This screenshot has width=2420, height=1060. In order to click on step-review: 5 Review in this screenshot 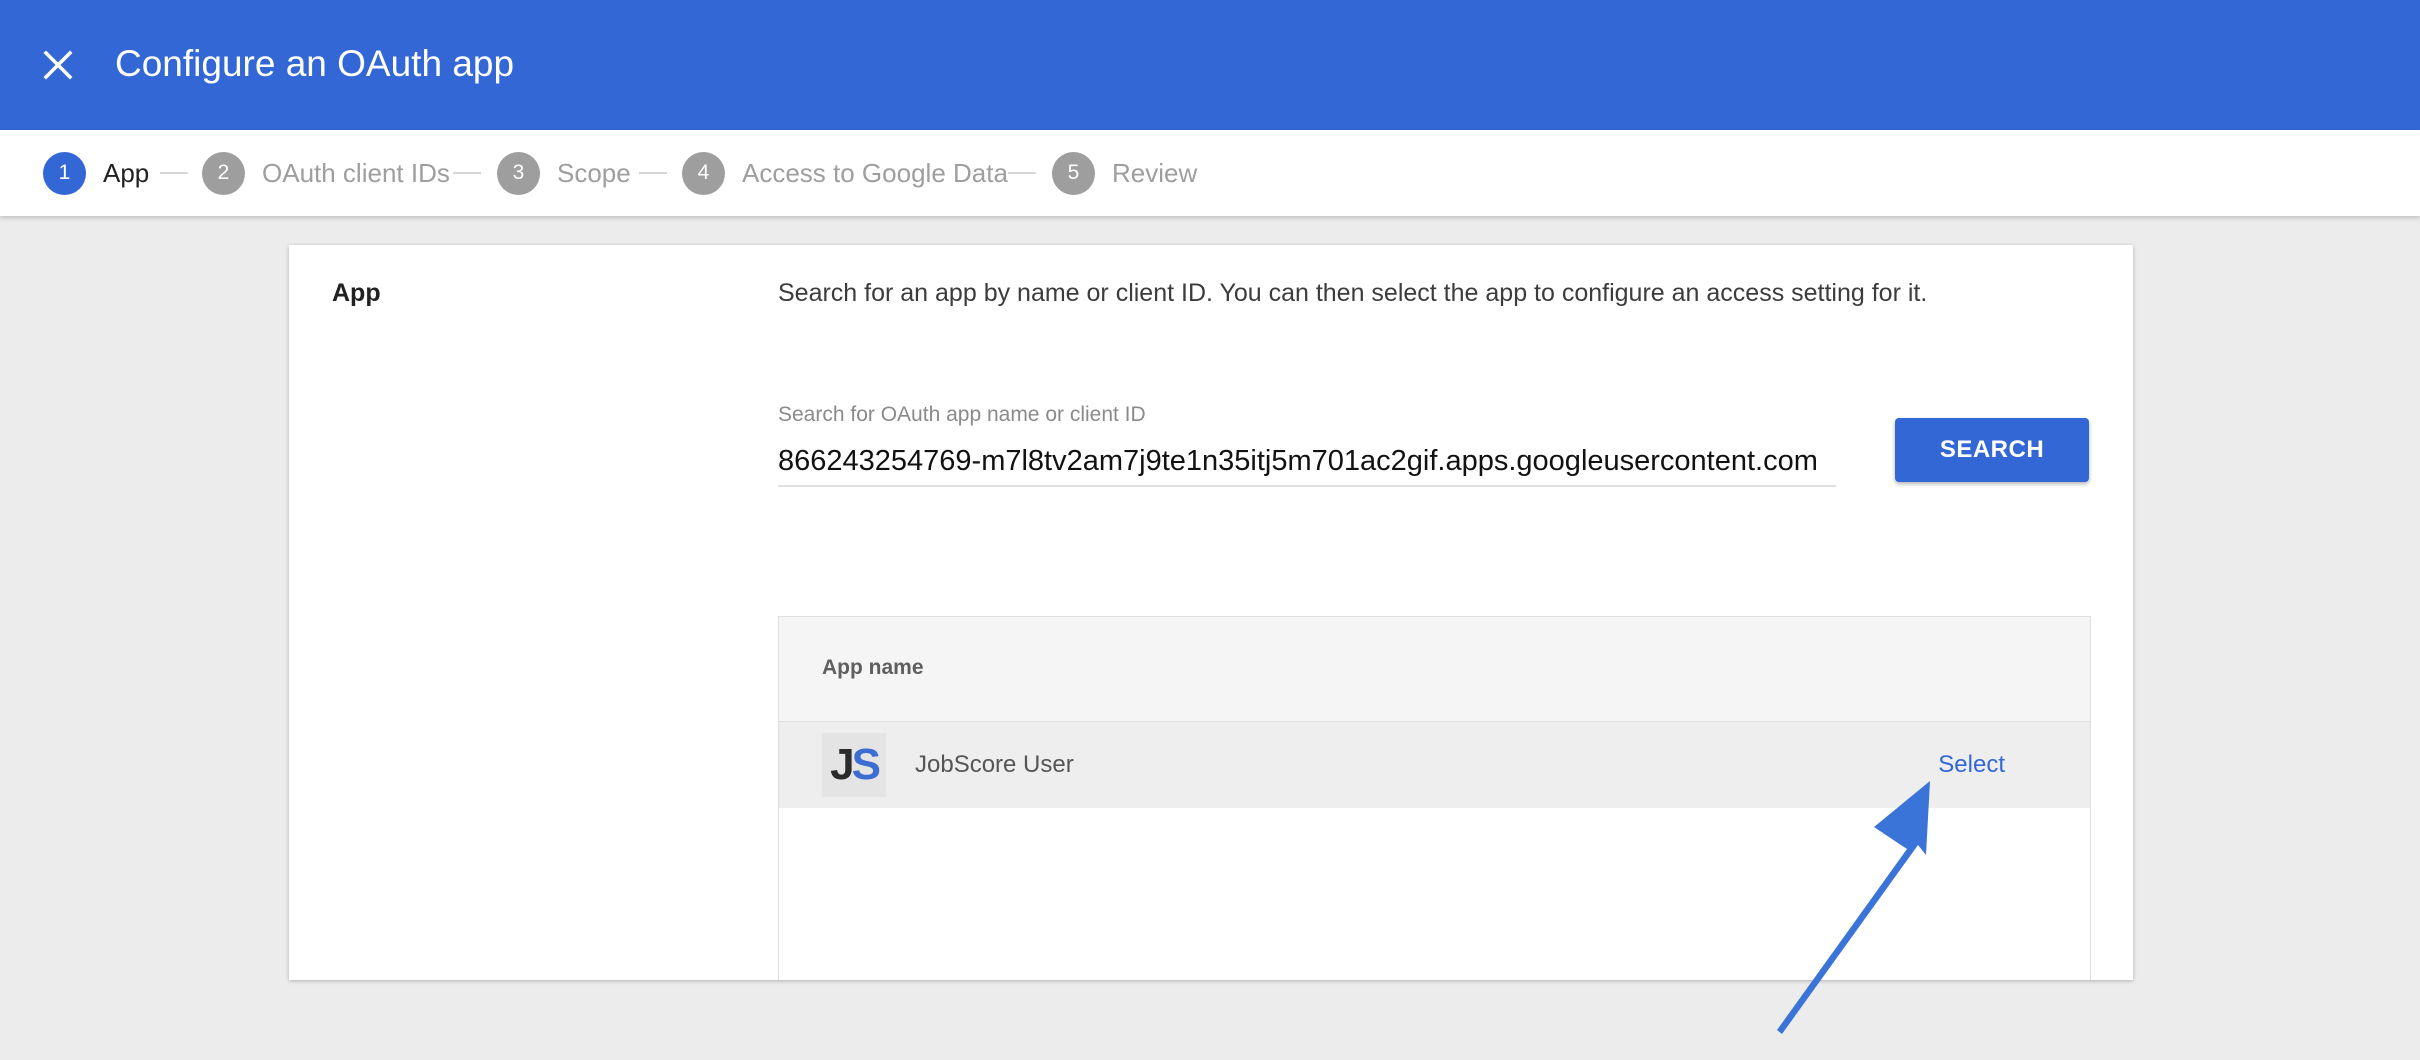, I will do `click(1124, 173)`.